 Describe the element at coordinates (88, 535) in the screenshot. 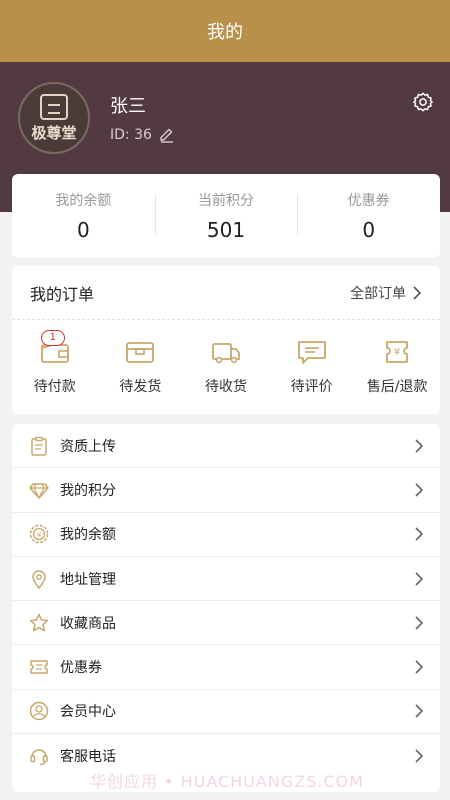

I see `menu-label: 我的余额` at that location.